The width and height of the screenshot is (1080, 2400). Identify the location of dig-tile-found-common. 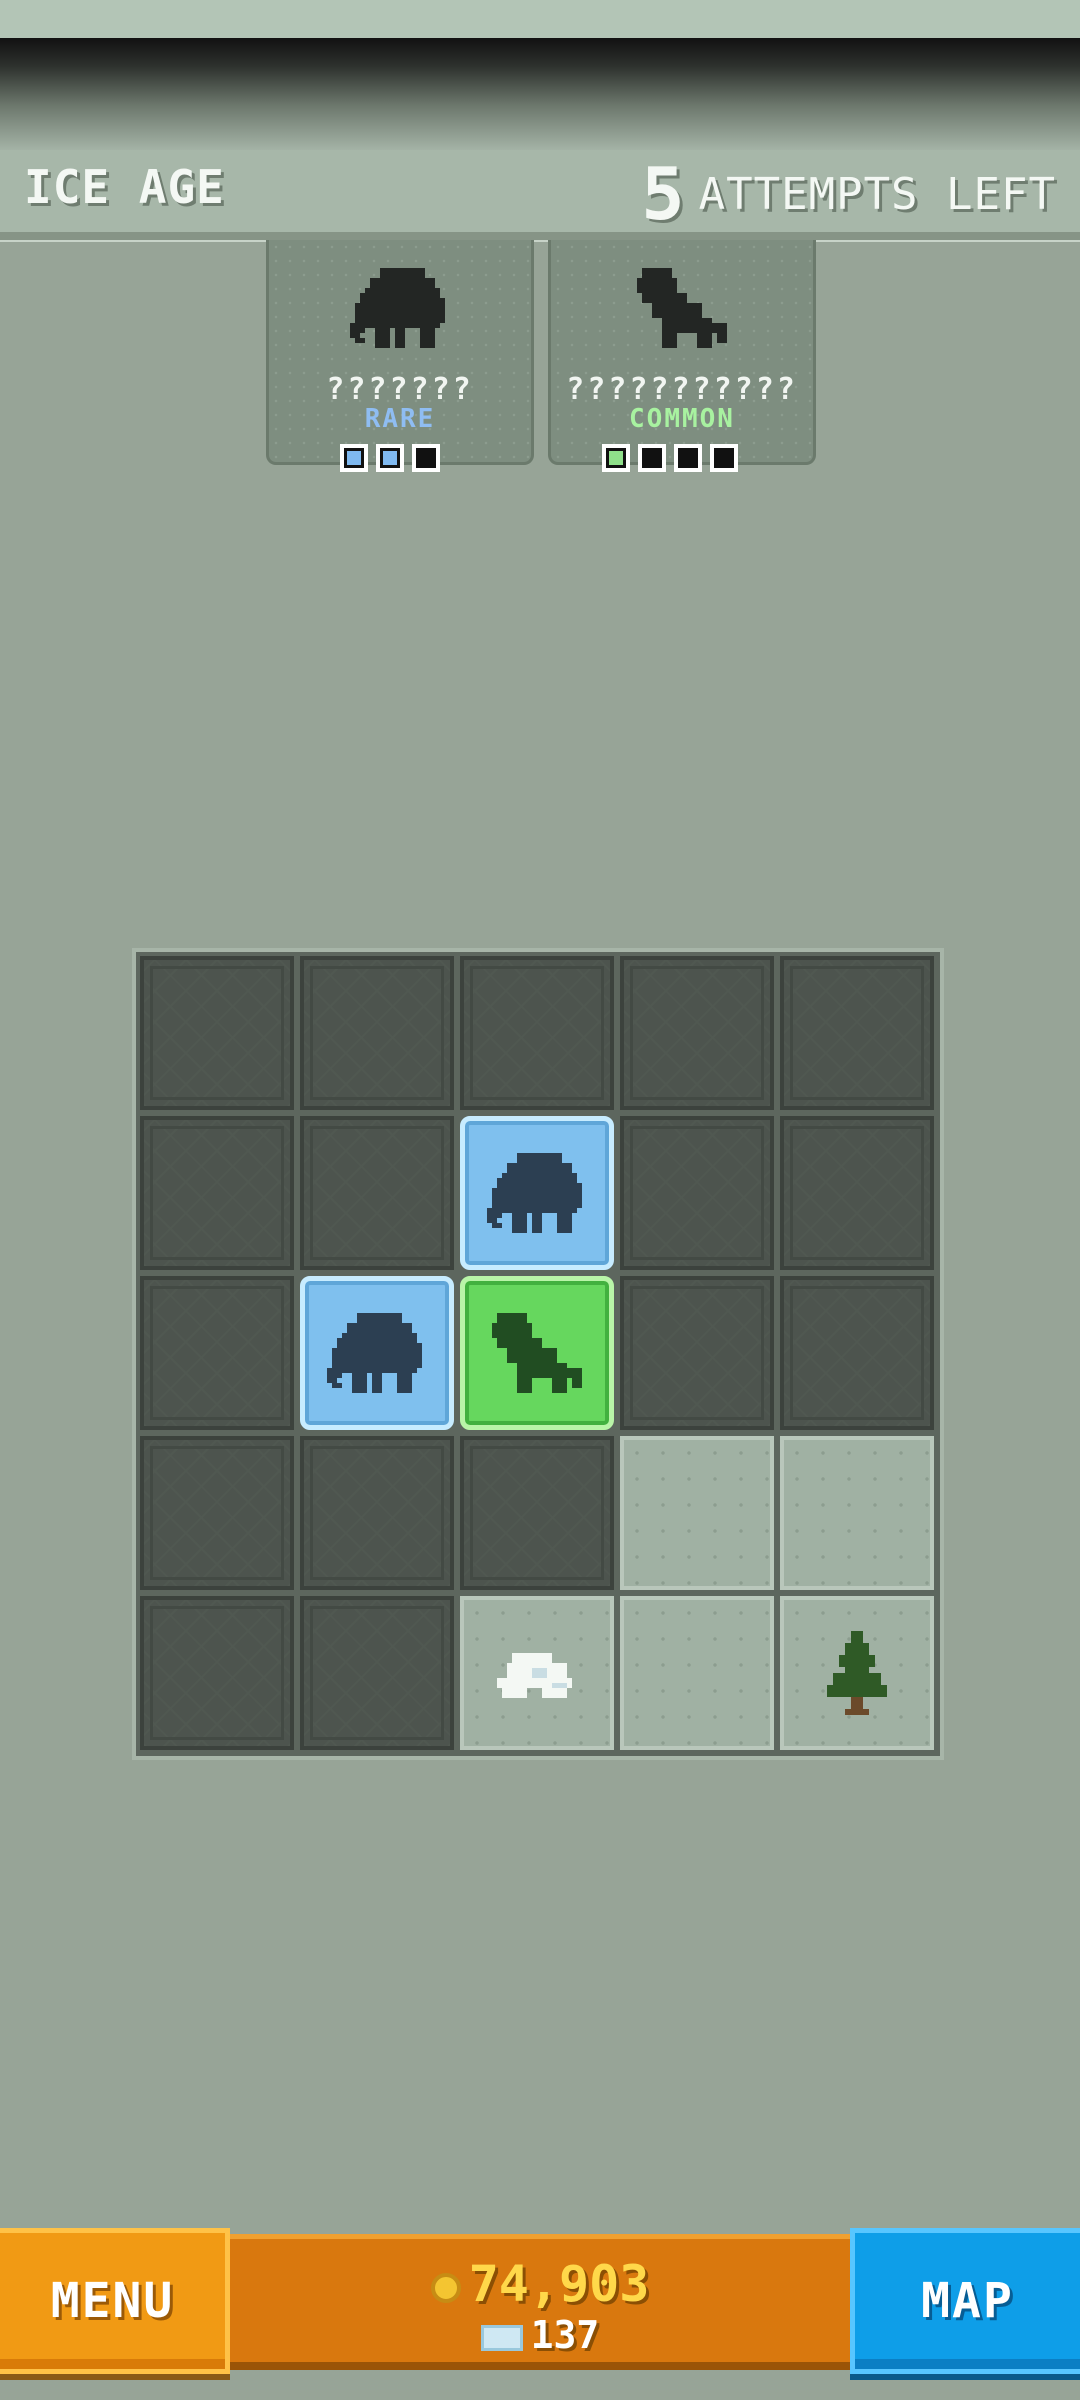
(537, 1353).